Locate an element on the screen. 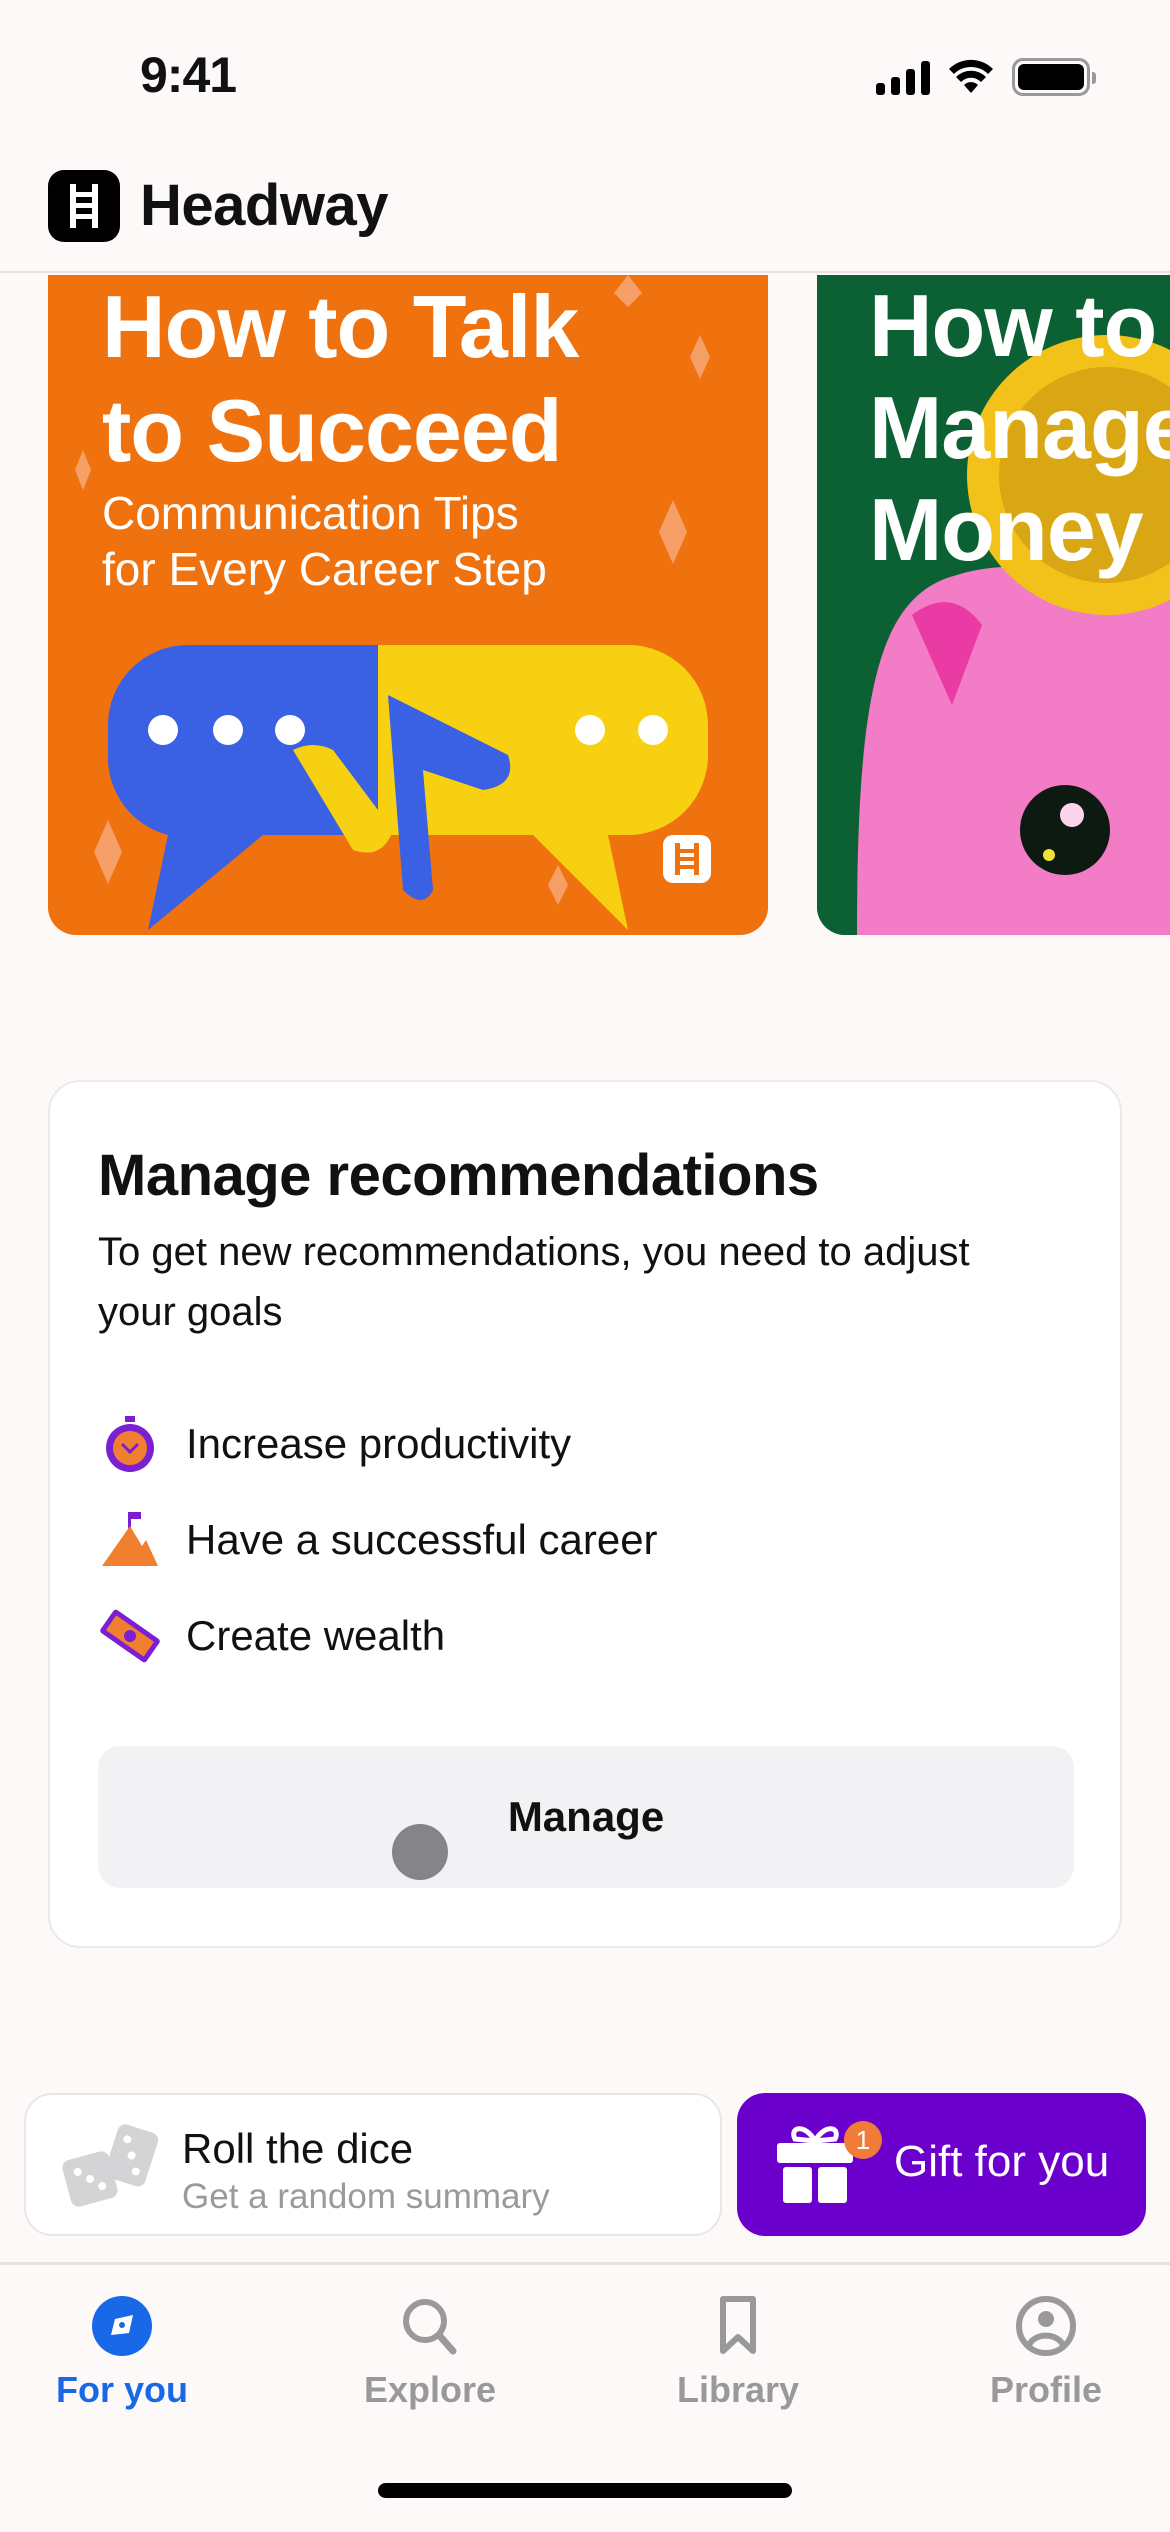 The width and height of the screenshot is (1170, 2532). book-subtitle: Communication Tips for Every Career Step is located at coordinates (324, 541).